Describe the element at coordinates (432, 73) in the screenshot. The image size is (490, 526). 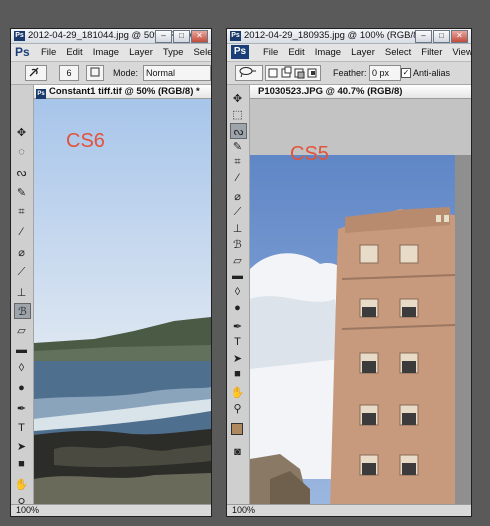
I see `antialias-label: Anti-alias` at that location.